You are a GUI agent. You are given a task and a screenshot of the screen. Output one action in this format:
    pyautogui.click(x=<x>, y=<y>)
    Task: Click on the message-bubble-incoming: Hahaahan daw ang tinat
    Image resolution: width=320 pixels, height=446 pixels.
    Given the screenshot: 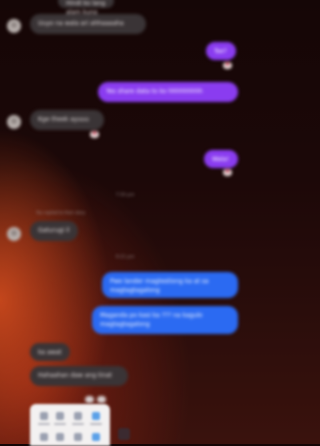 What is the action you would take?
    pyautogui.click(x=79, y=376)
    